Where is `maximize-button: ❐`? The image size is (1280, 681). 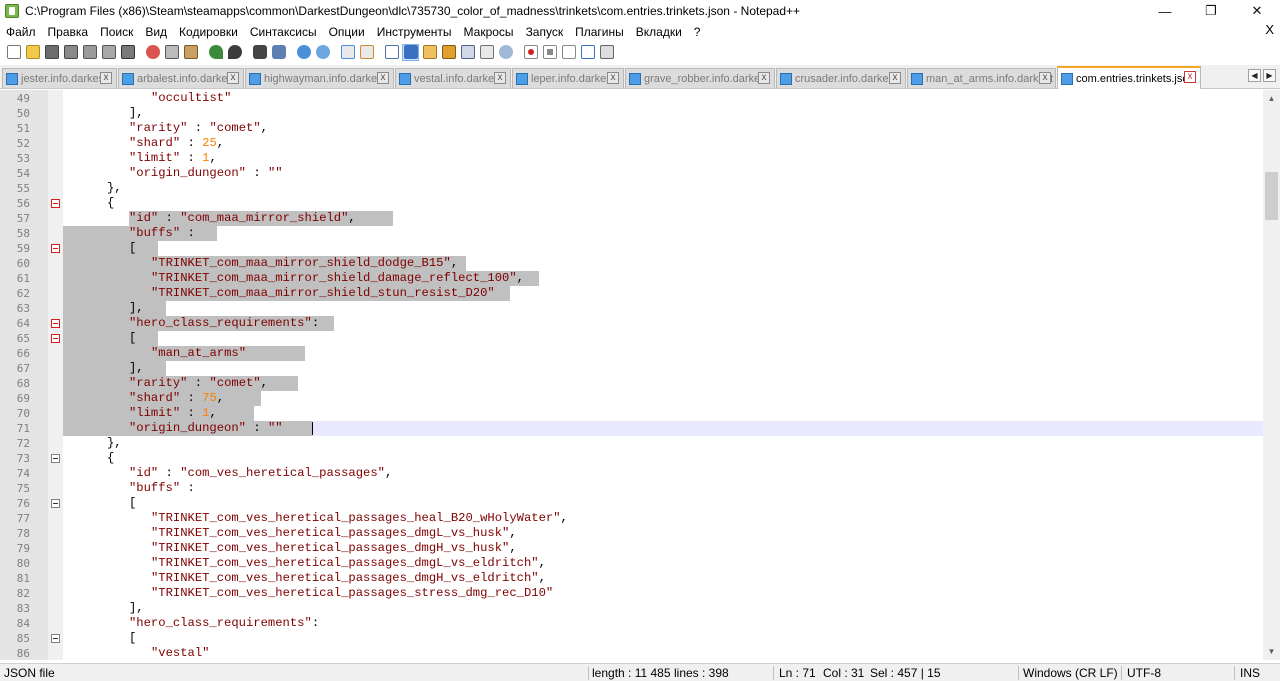 maximize-button: ❐ is located at coordinates (1211, 11).